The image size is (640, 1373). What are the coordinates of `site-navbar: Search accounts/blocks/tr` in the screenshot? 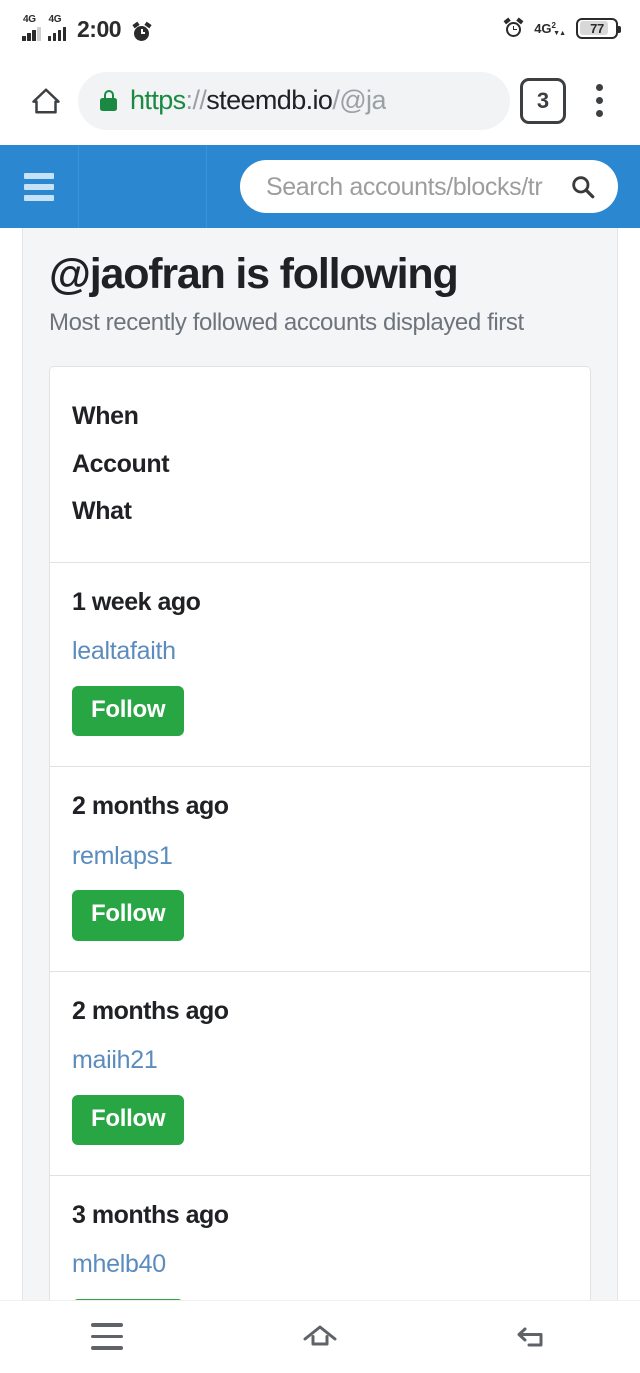 It's located at (320, 186).